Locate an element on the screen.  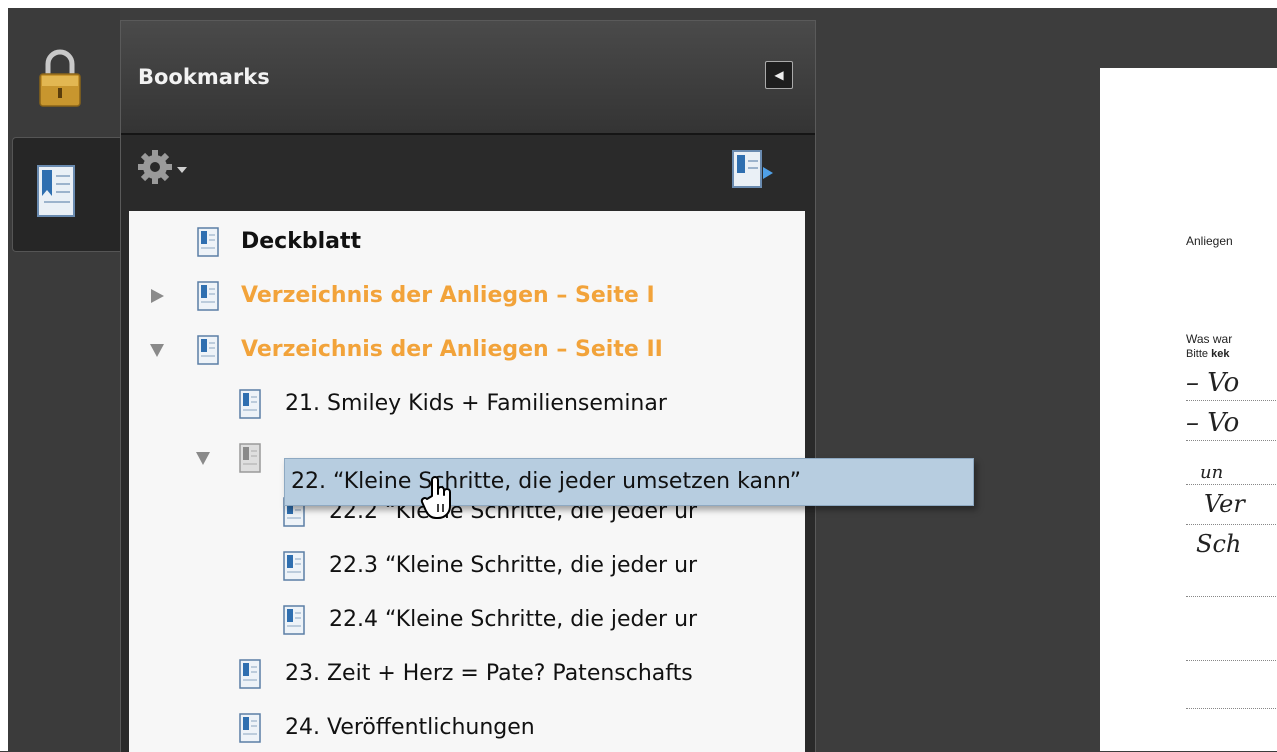
bookmark-label: 22.4 “Kleine Schritte, die jeder ur is located at coordinates (513, 619).